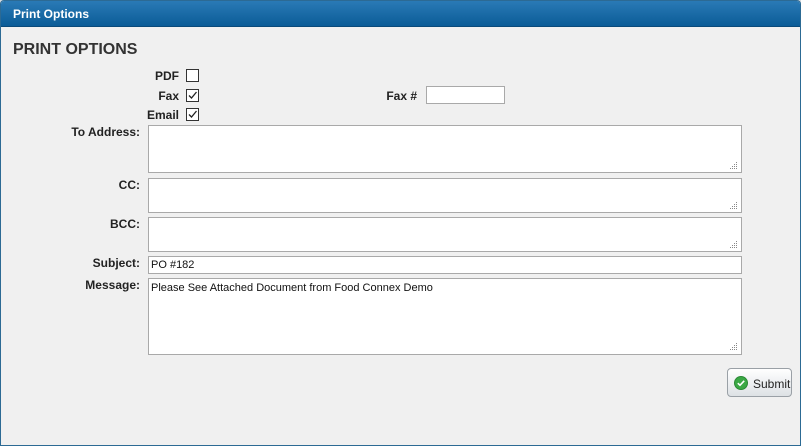 The width and height of the screenshot is (801, 446). Describe the element at coordinates (51, 14) in the screenshot. I see `dialog-title: Print Options` at that location.